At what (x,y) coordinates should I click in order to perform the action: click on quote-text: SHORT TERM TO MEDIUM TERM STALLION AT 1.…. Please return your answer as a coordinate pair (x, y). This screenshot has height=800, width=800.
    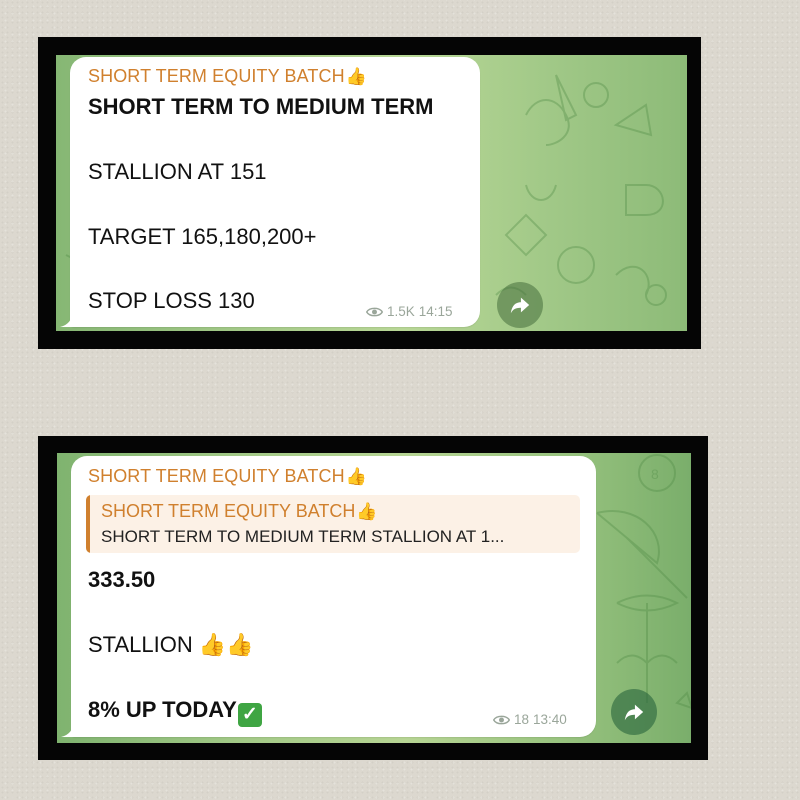
    Looking at the image, I should click on (303, 536).